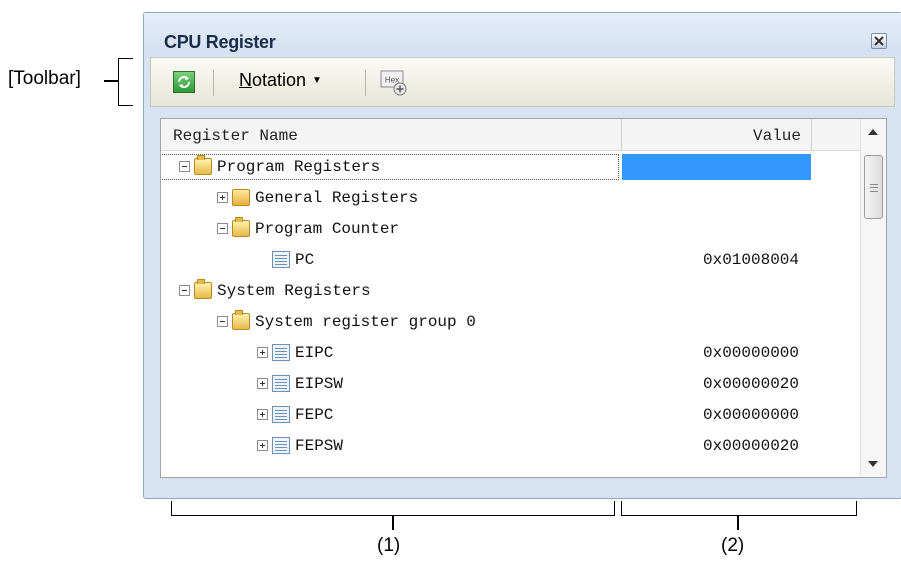  I want to click on register-name: PC, so click(305, 260).